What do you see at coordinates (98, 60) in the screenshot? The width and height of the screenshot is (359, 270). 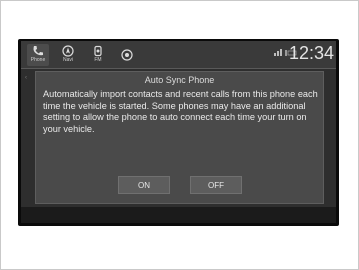 I see `nav-fm-label: FM` at bounding box center [98, 60].